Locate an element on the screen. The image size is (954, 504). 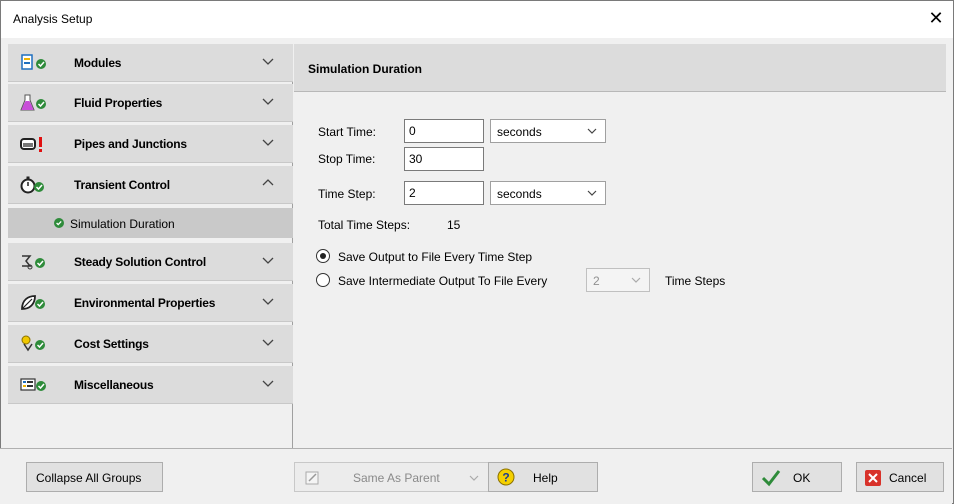
sidebar-group-label: Pipes and Junctions is located at coordinates (130, 144).